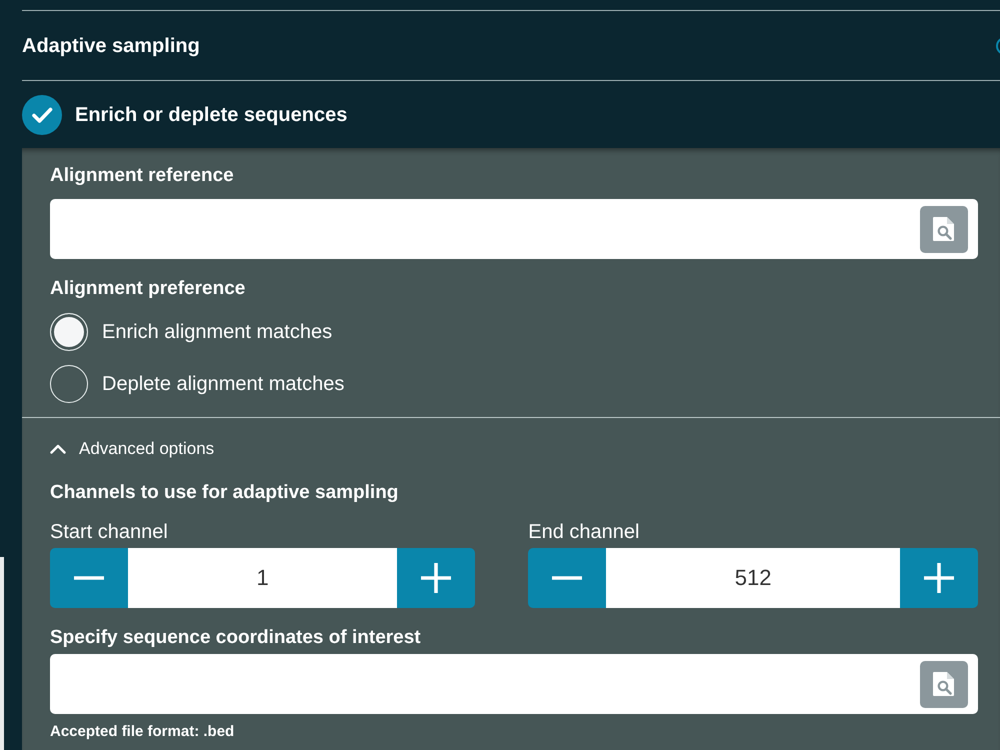 This screenshot has height=750, width=1000. Describe the element at coordinates (217, 332) in the screenshot. I see `radio-label: Enrich alignment matches` at that location.